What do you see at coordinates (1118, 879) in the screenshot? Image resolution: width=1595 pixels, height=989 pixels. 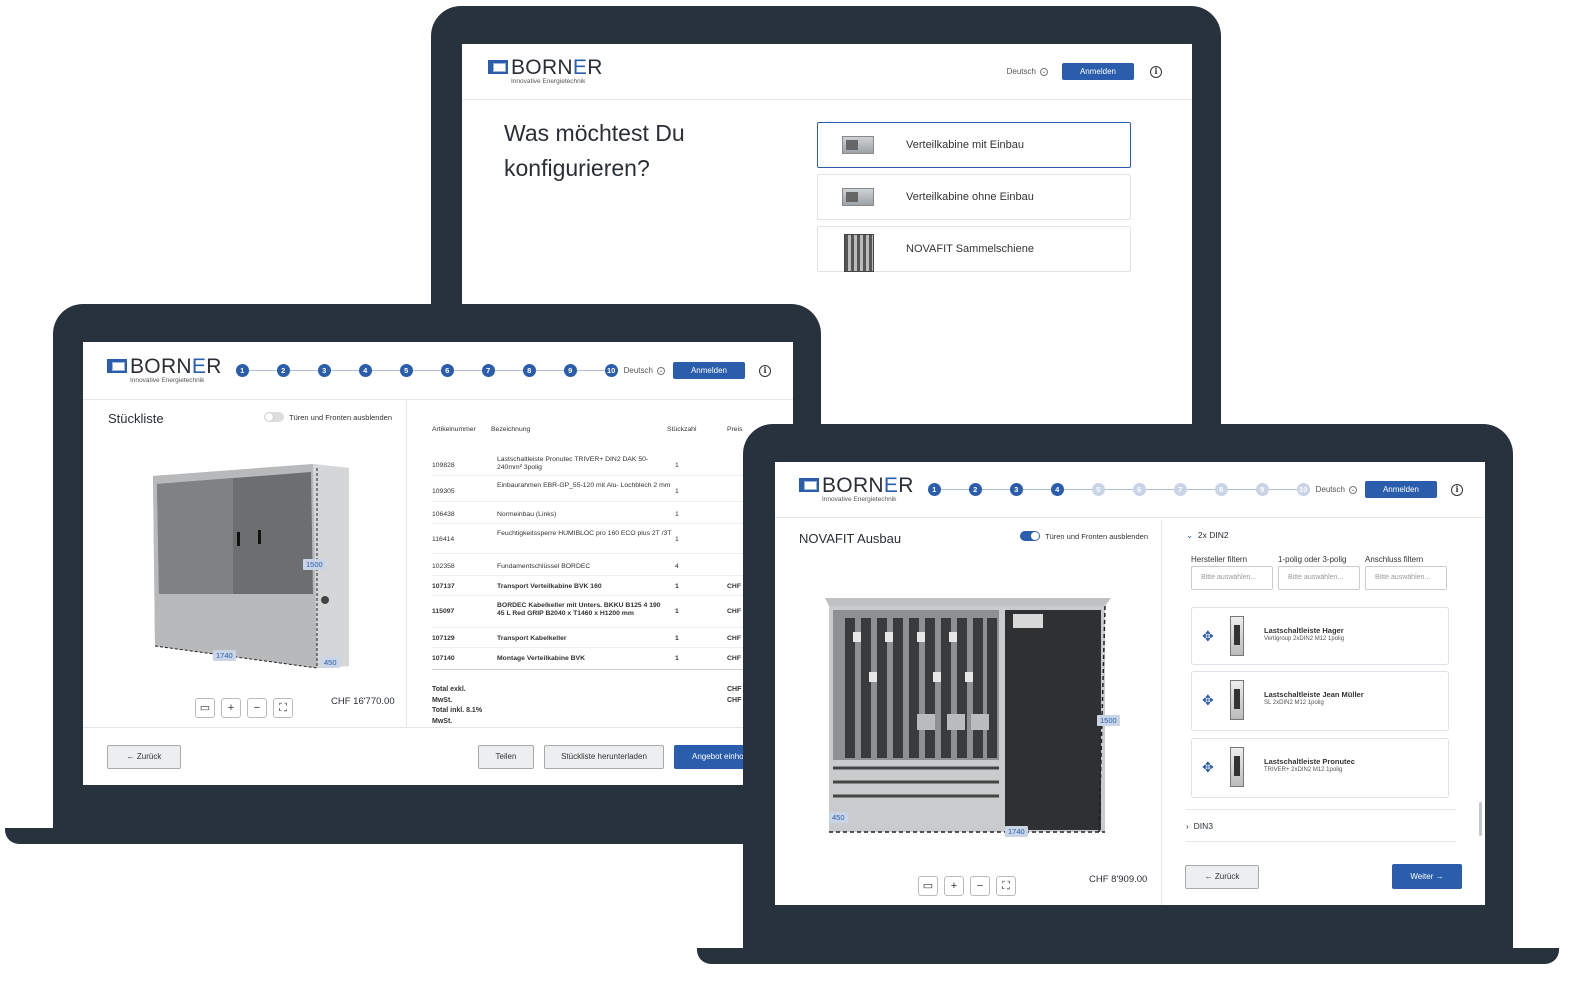 I see `total-price: CHF 8'909.00` at bounding box center [1118, 879].